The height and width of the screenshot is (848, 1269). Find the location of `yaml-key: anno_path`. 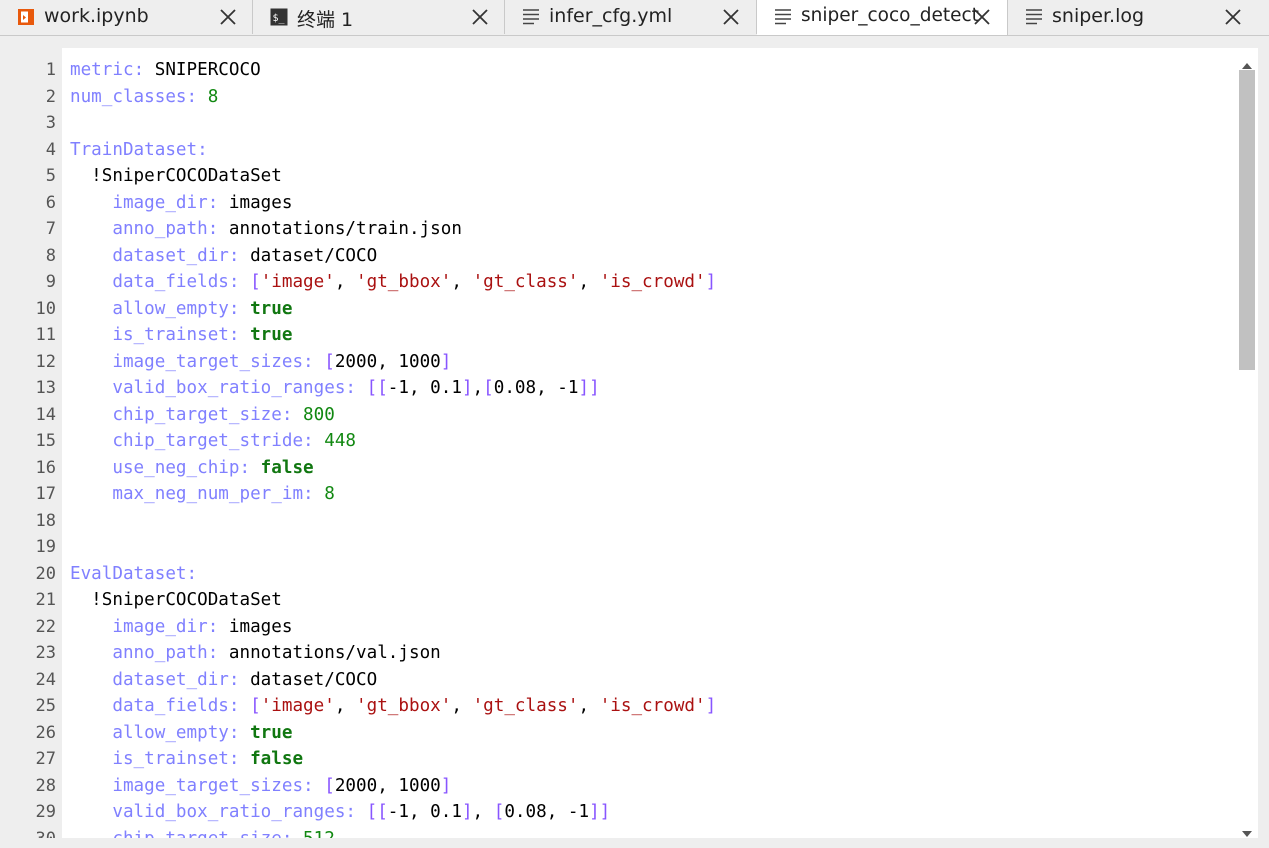

yaml-key: anno_path is located at coordinates (160, 653).